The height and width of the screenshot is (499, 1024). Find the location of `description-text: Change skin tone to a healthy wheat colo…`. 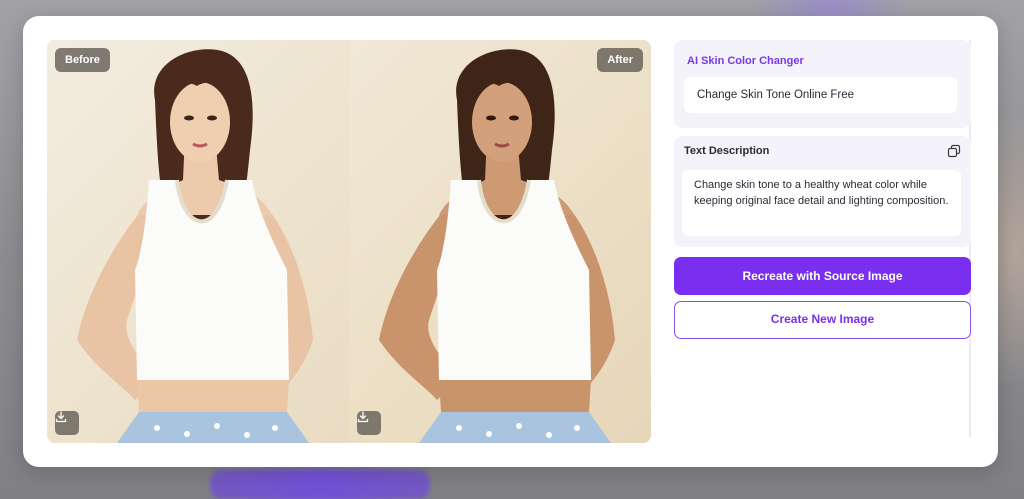

description-text: Change skin tone to a healthy wheat colo… is located at coordinates (821, 203).